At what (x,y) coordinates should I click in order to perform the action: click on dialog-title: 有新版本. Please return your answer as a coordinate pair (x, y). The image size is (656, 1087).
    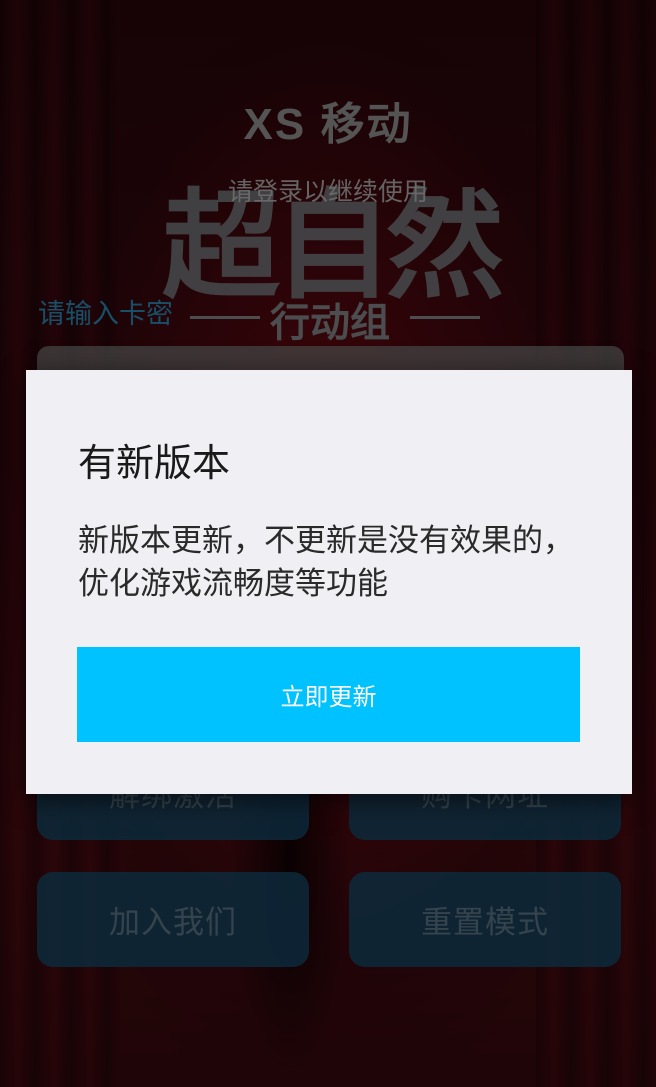
    Looking at the image, I should click on (154, 463).